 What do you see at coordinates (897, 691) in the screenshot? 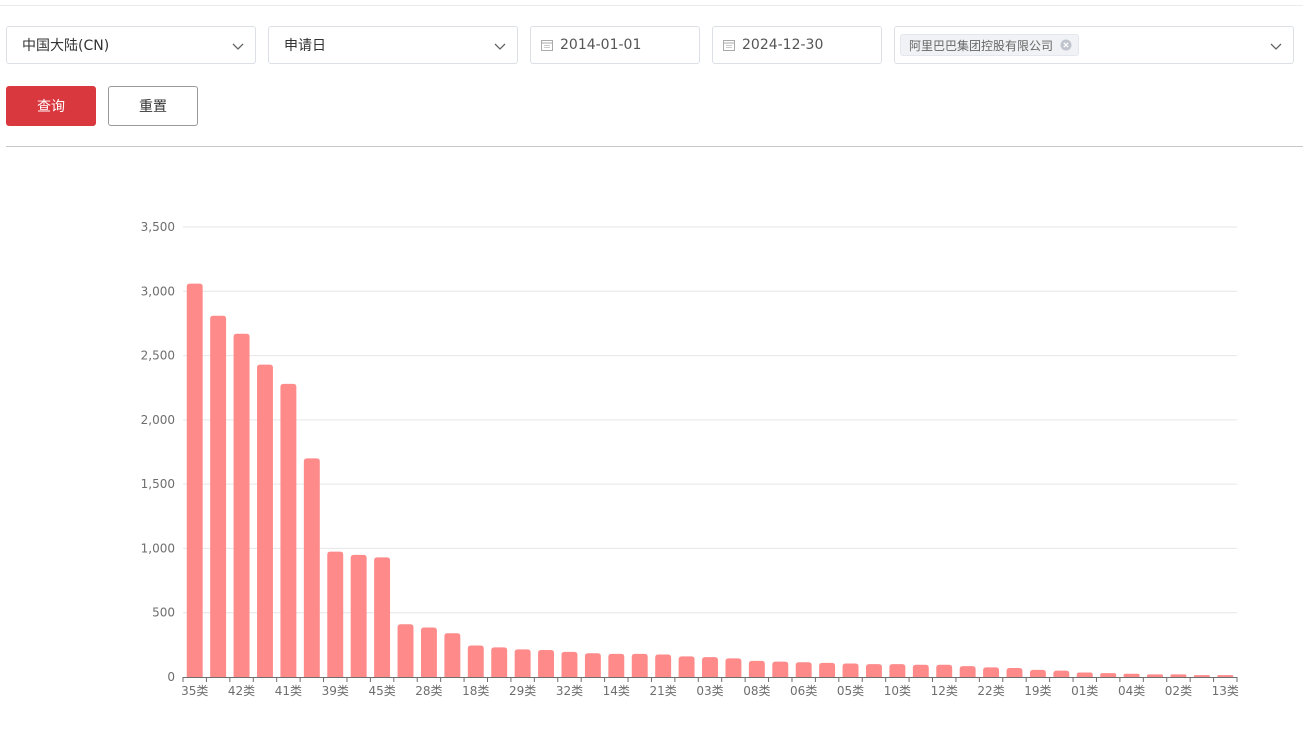
I see `x-tick-label: 10类` at bounding box center [897, 691].